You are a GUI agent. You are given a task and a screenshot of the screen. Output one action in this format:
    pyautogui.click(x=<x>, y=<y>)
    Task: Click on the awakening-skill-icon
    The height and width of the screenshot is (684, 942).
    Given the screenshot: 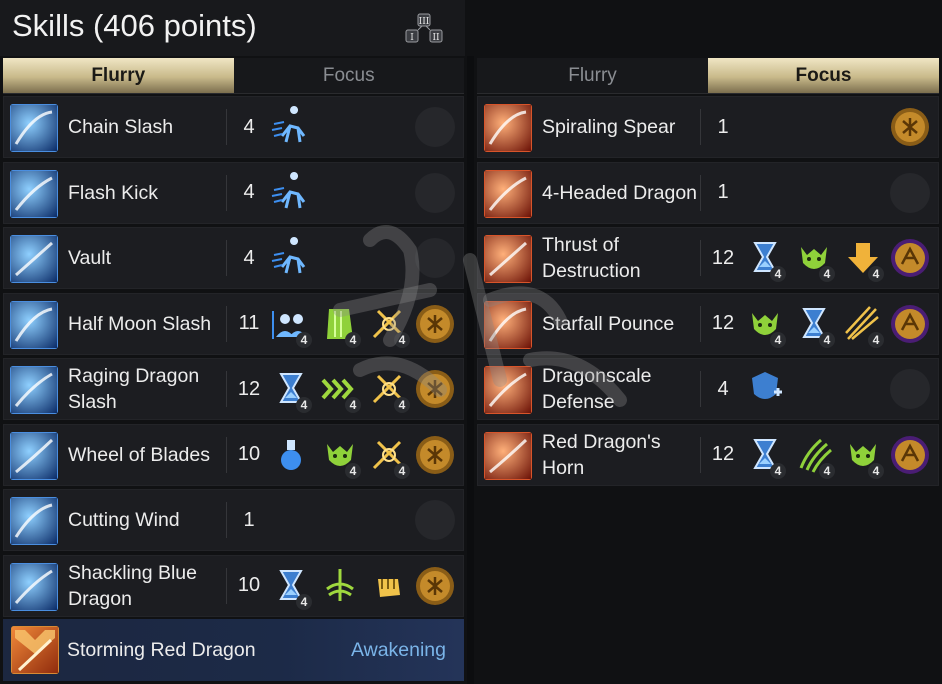 What is the action you would take?
    pyautogui.click(x=35, y=650)
    